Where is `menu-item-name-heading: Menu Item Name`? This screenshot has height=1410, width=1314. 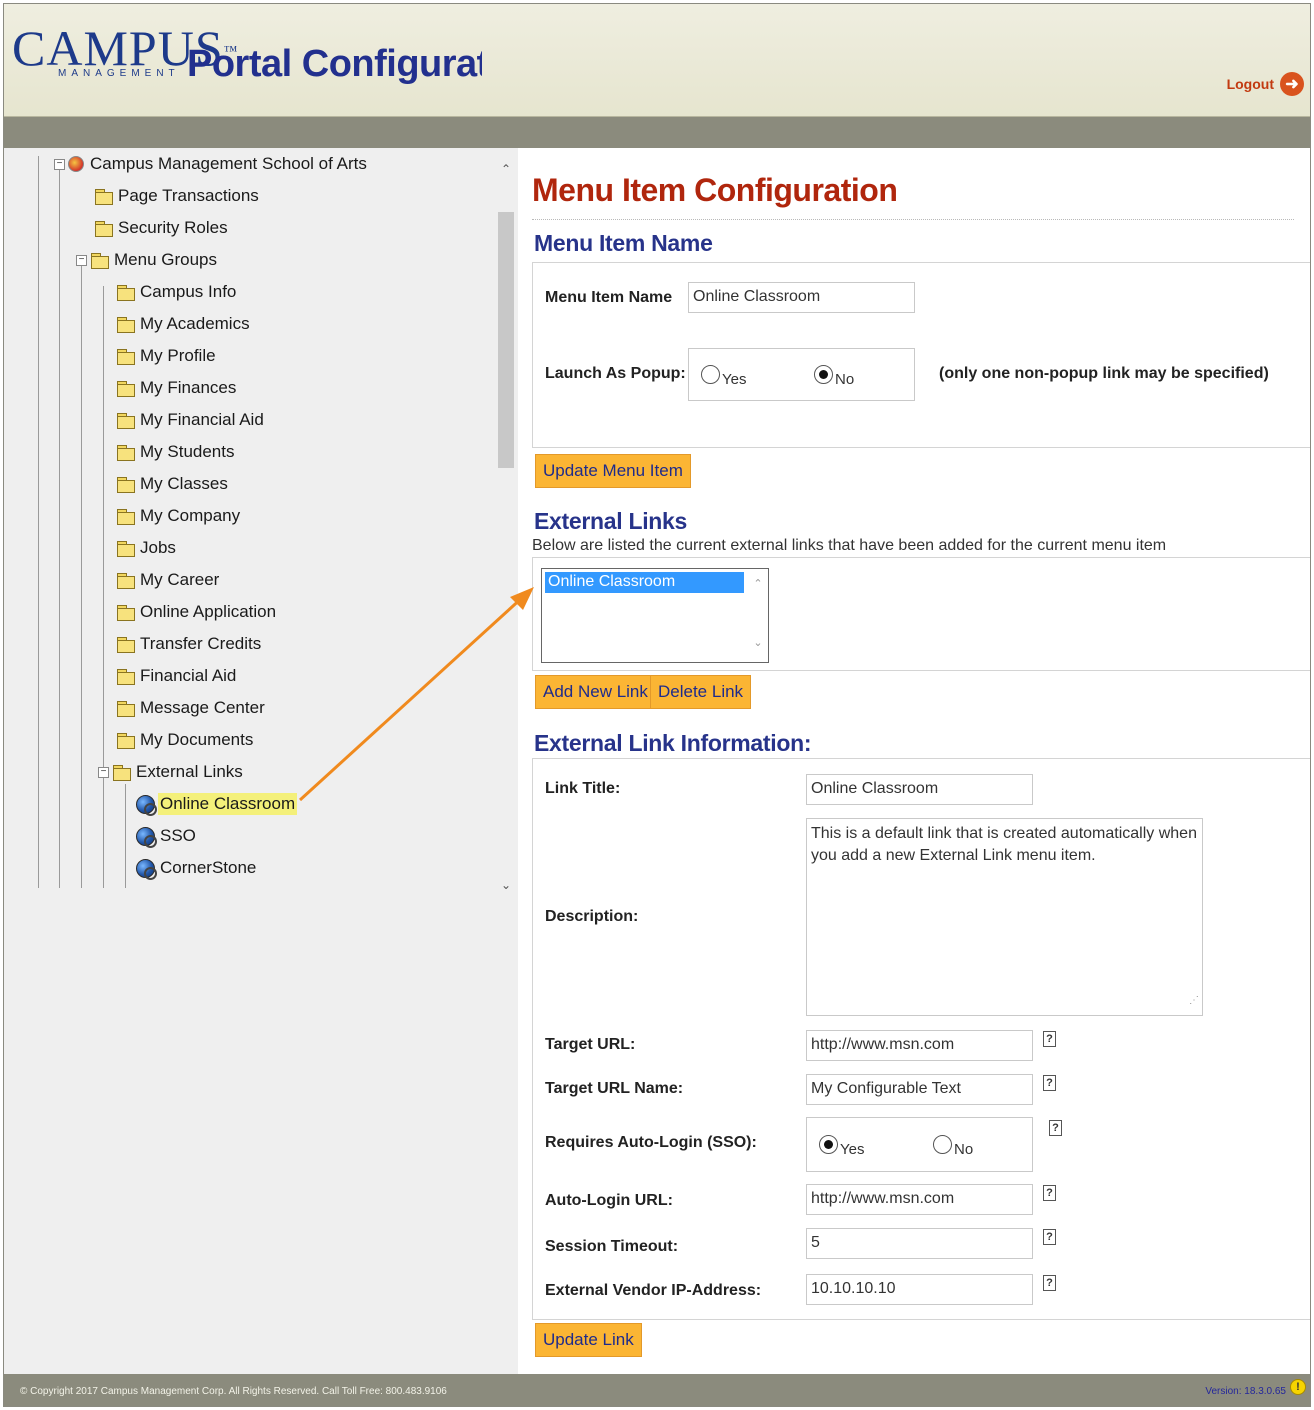 menu-item-name-heading: Menu Item Name is located at coordinates (623, 243).